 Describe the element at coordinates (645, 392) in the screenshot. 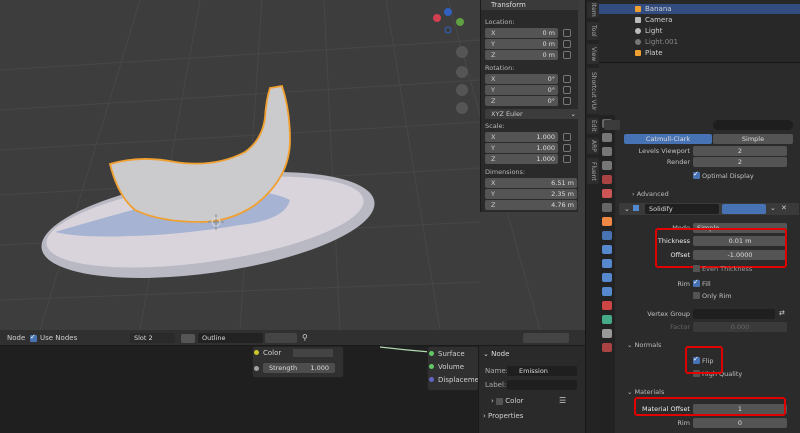

I see `materials-section: ⌄ Materials` at that location.